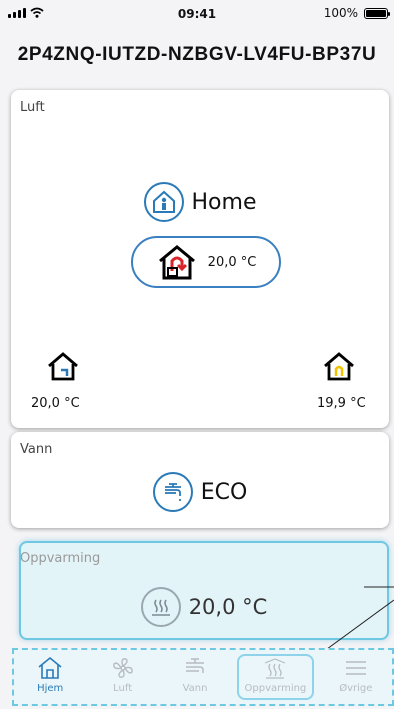 The width and height of the screenshot is (394, 709). I want to click on bottom-navigation: Hjem Luft Vann Oppvarming Øvrige, so click(203, 677).